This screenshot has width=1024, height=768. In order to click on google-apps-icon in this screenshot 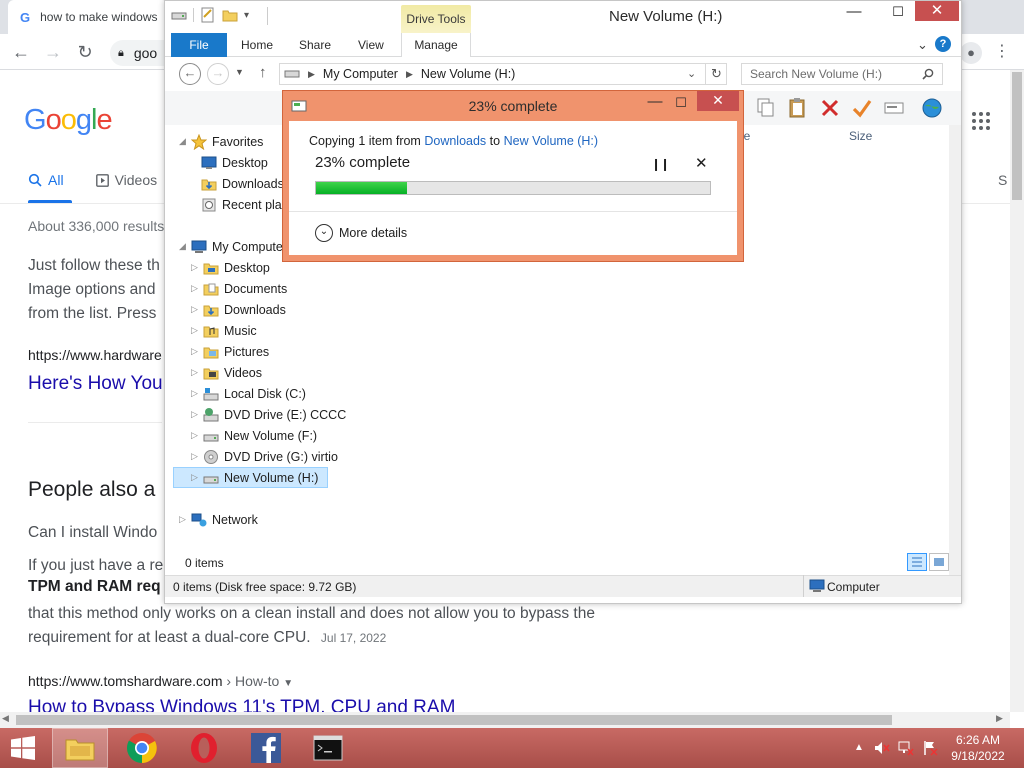, I will do `click(981, 121)`.